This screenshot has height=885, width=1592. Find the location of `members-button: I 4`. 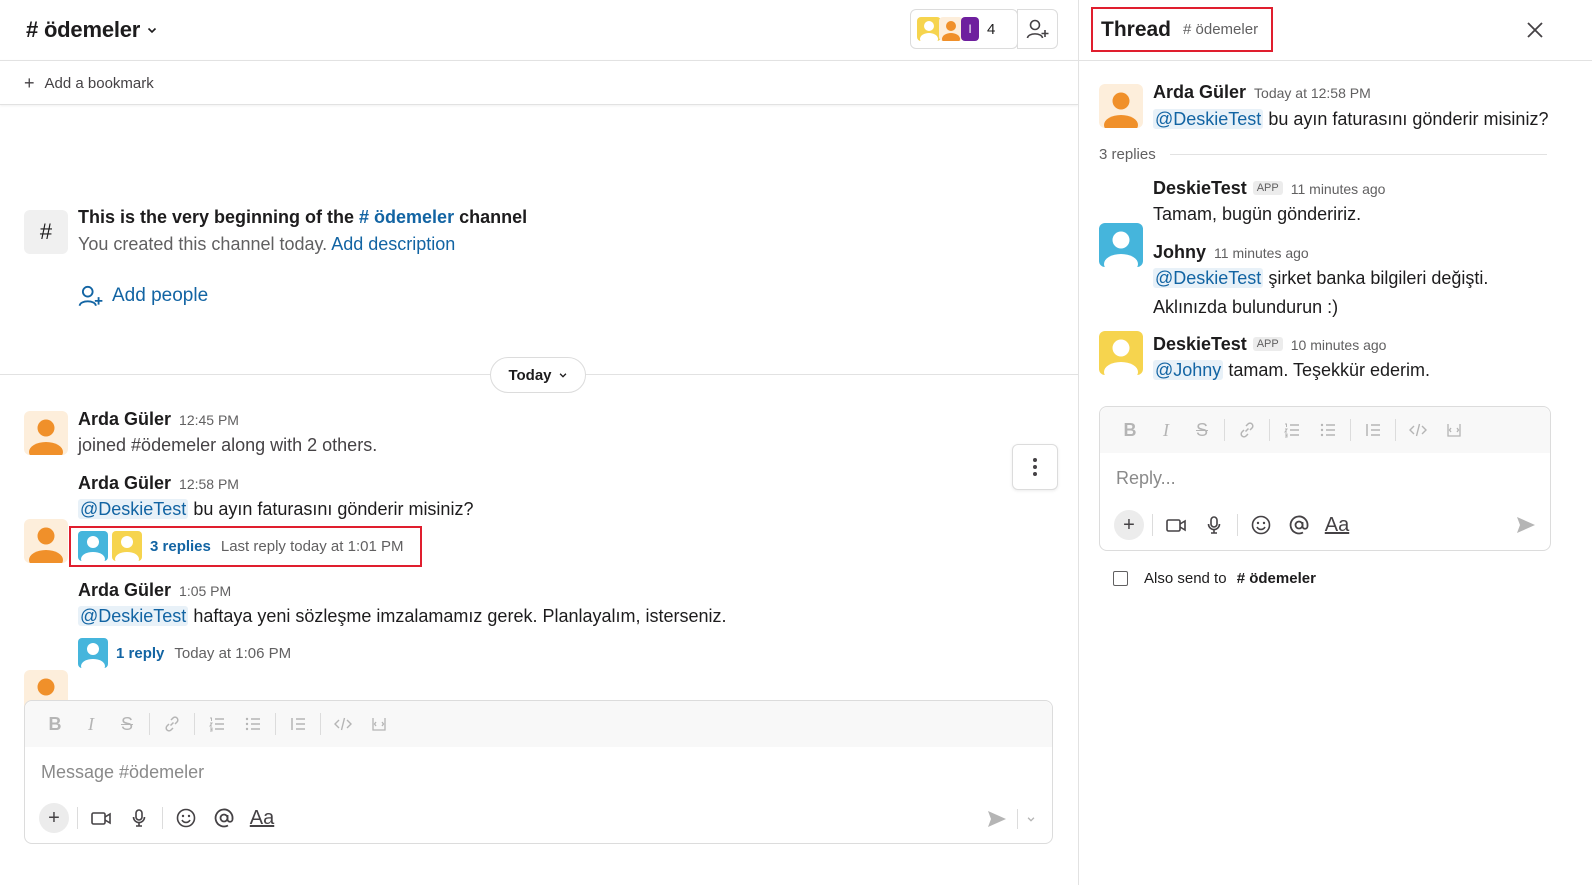

members-button: I 4 is located at coordinates (964, 29).